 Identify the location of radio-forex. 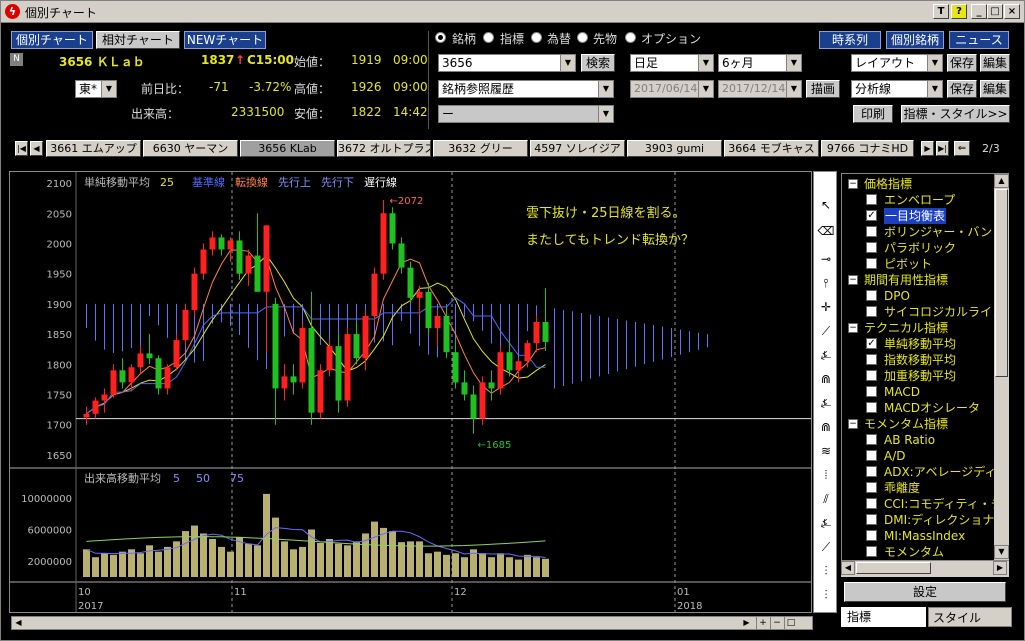
(536, 37).